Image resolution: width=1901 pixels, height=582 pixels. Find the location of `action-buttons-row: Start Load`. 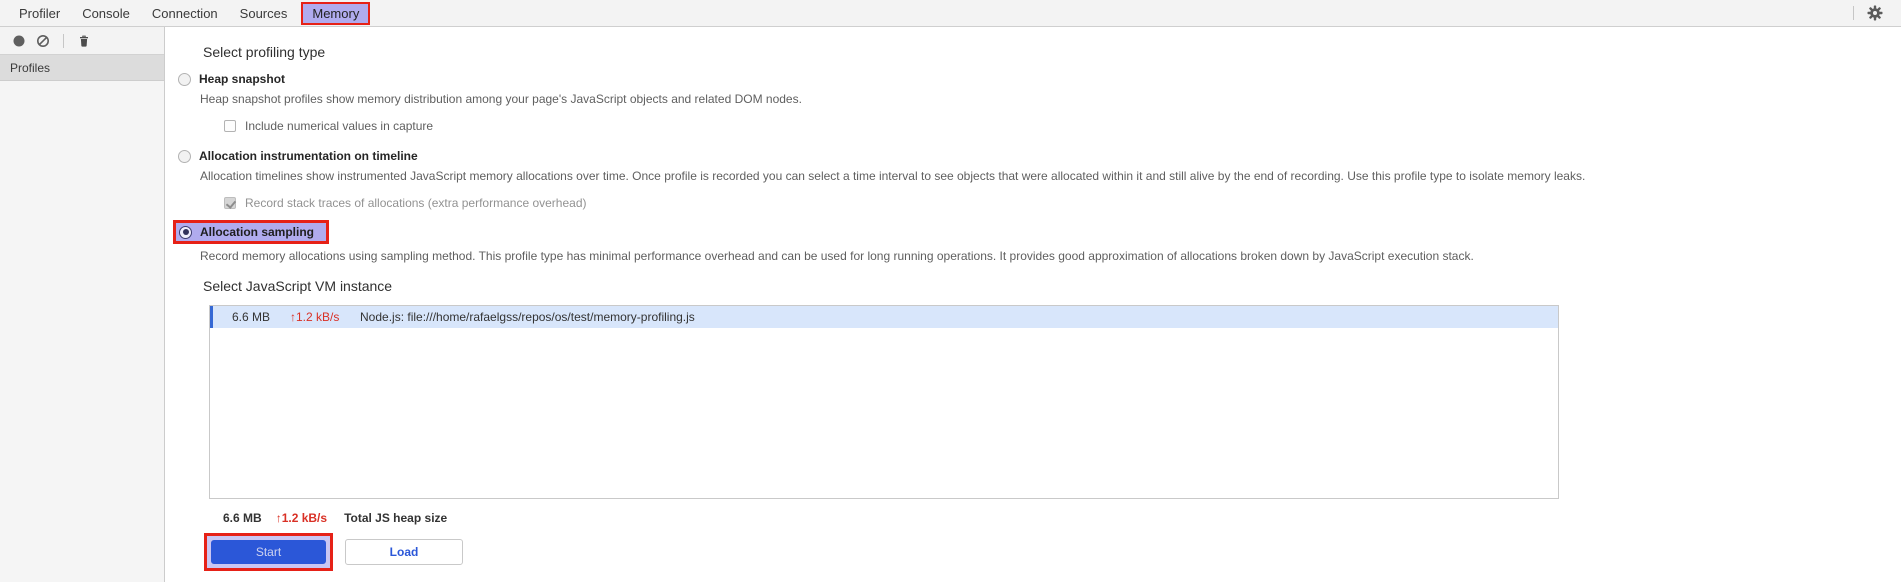

action-buttons-row: Start Load is located at coordinates (1042, 552).